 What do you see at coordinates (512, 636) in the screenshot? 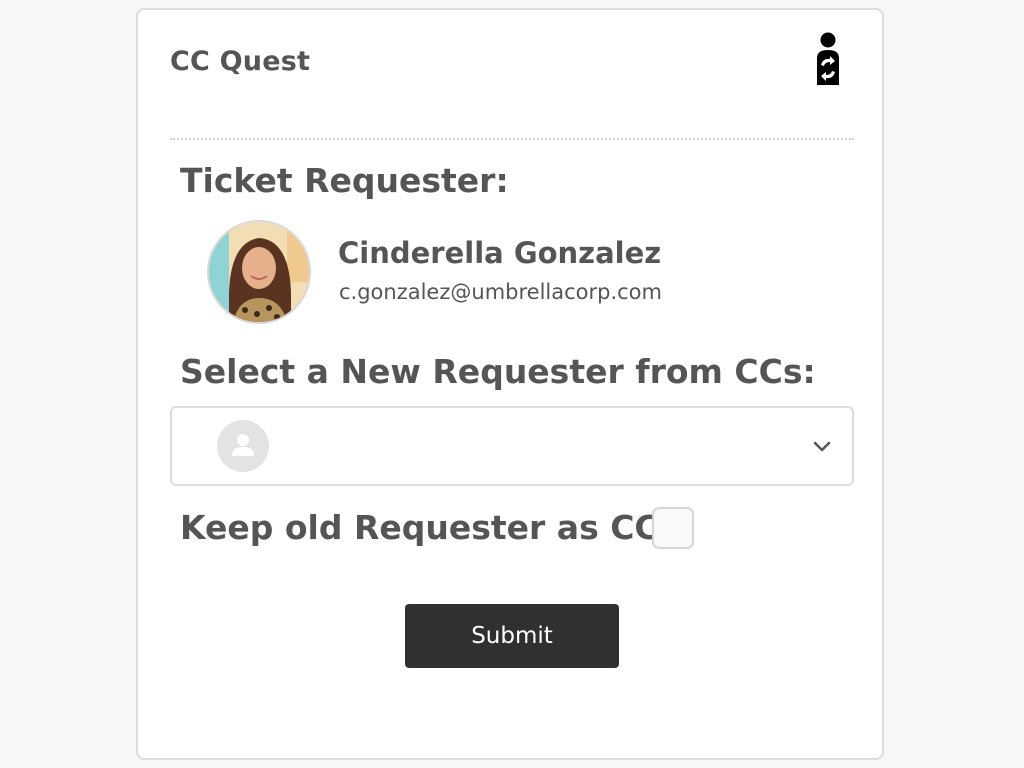
I see `submit-button: Submit` at bounding box center [512, 636].